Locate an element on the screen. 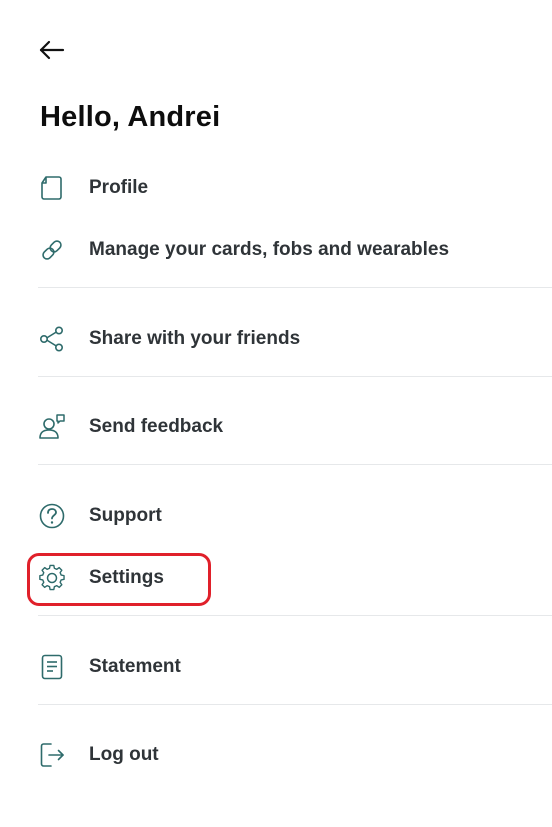  menu-item-settings: Settings is located at coordinates (295, 578).